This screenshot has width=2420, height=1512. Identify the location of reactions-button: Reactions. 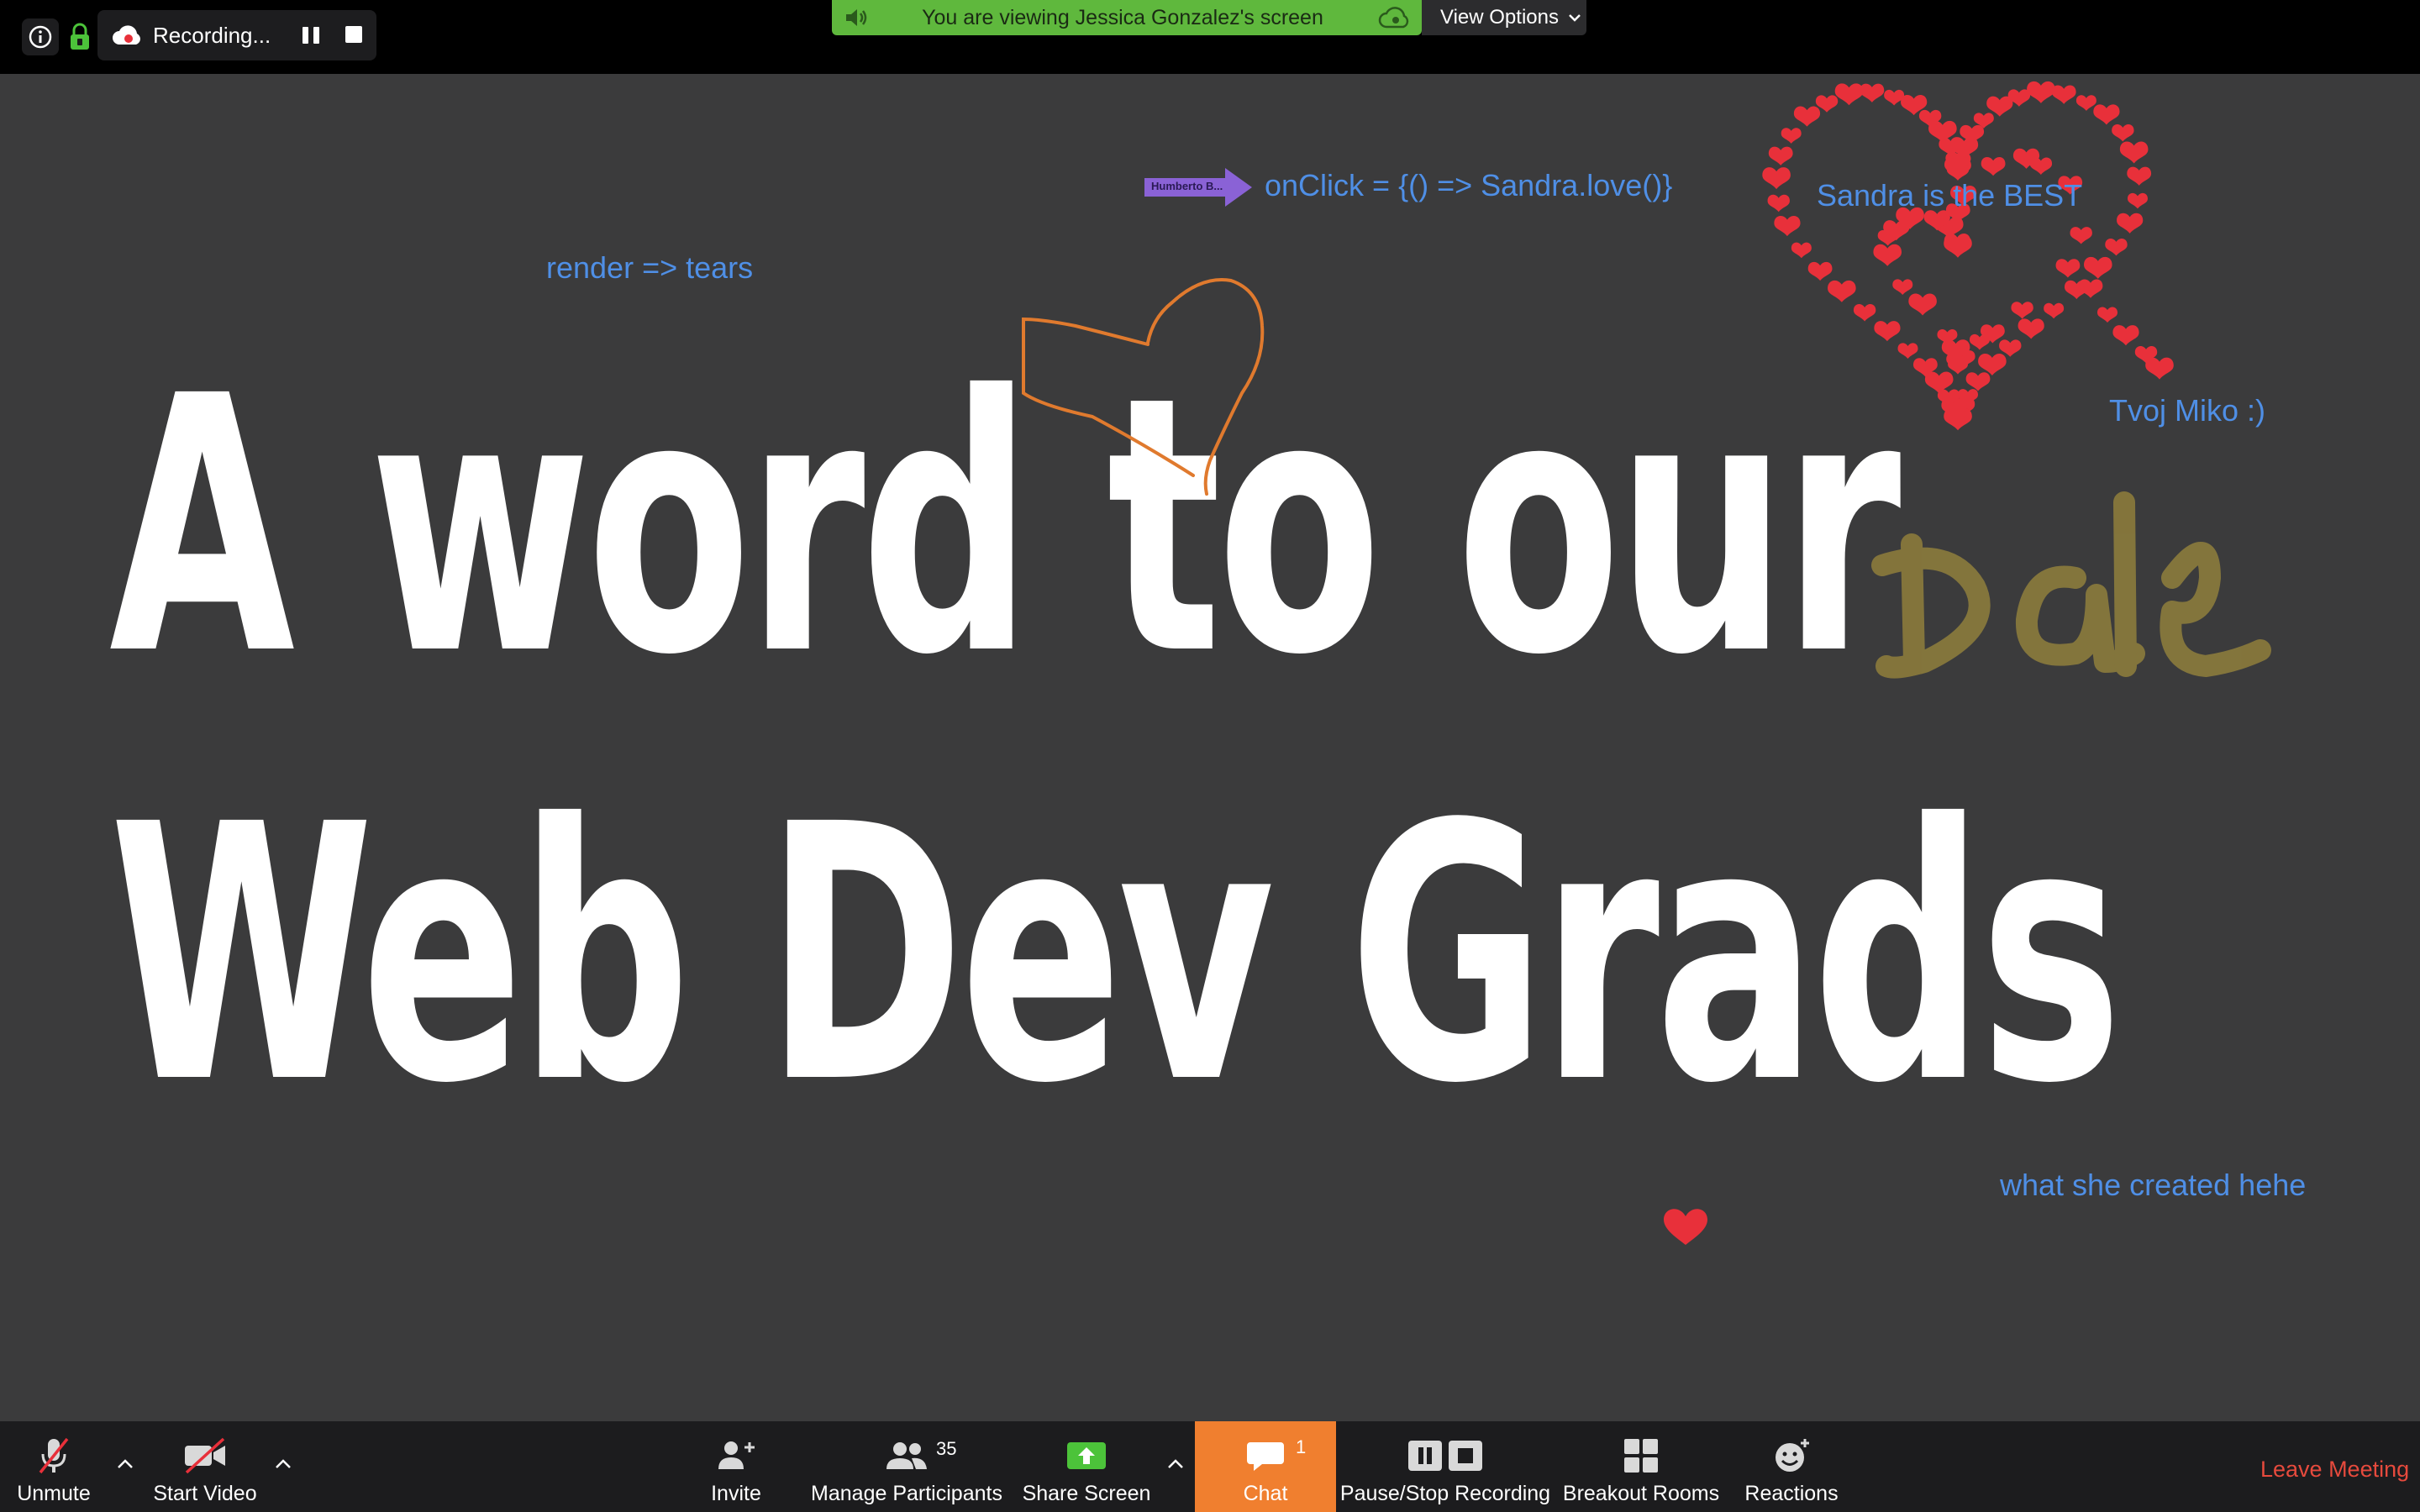
(1792, 1466).